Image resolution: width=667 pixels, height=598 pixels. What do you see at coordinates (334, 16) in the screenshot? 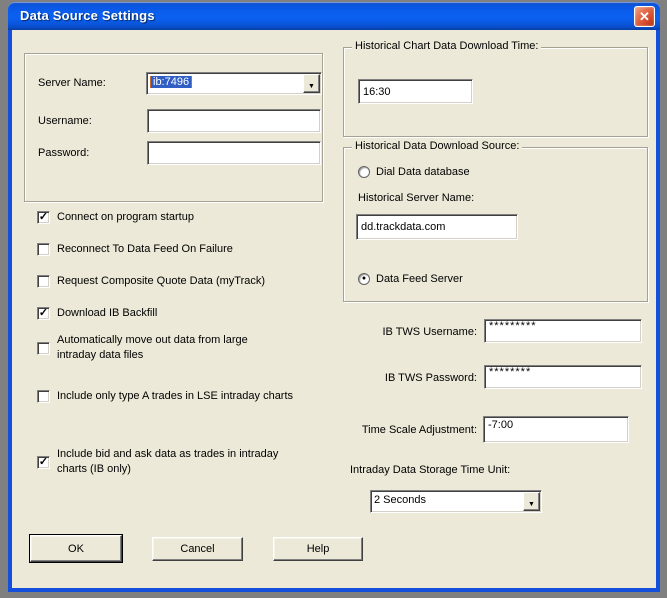
I see `title-bar: Data Source Settings ✕` at bounding box center [334, 16].